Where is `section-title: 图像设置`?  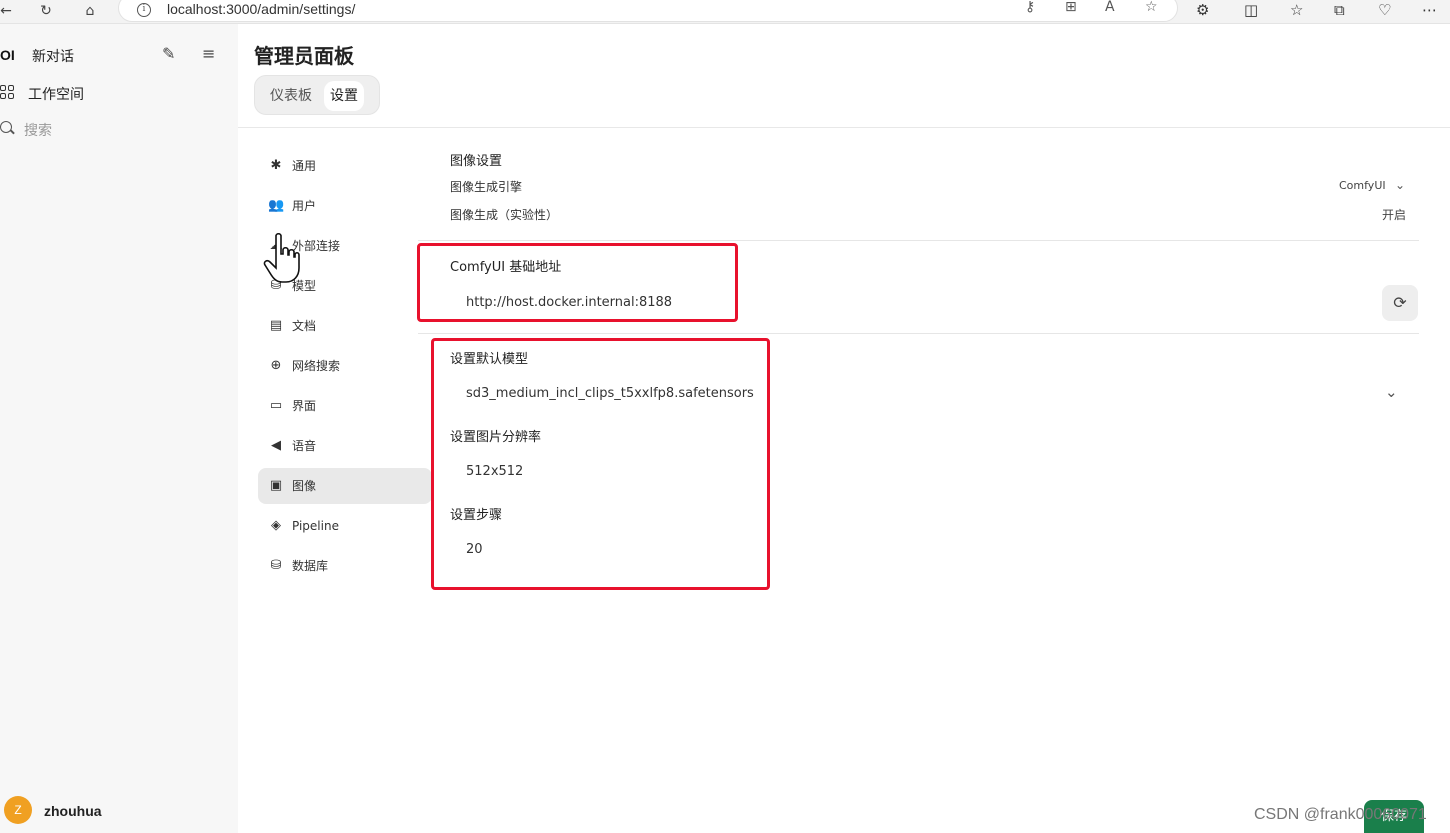
section-title: 图像设置 is located at coordinates (476, 161).